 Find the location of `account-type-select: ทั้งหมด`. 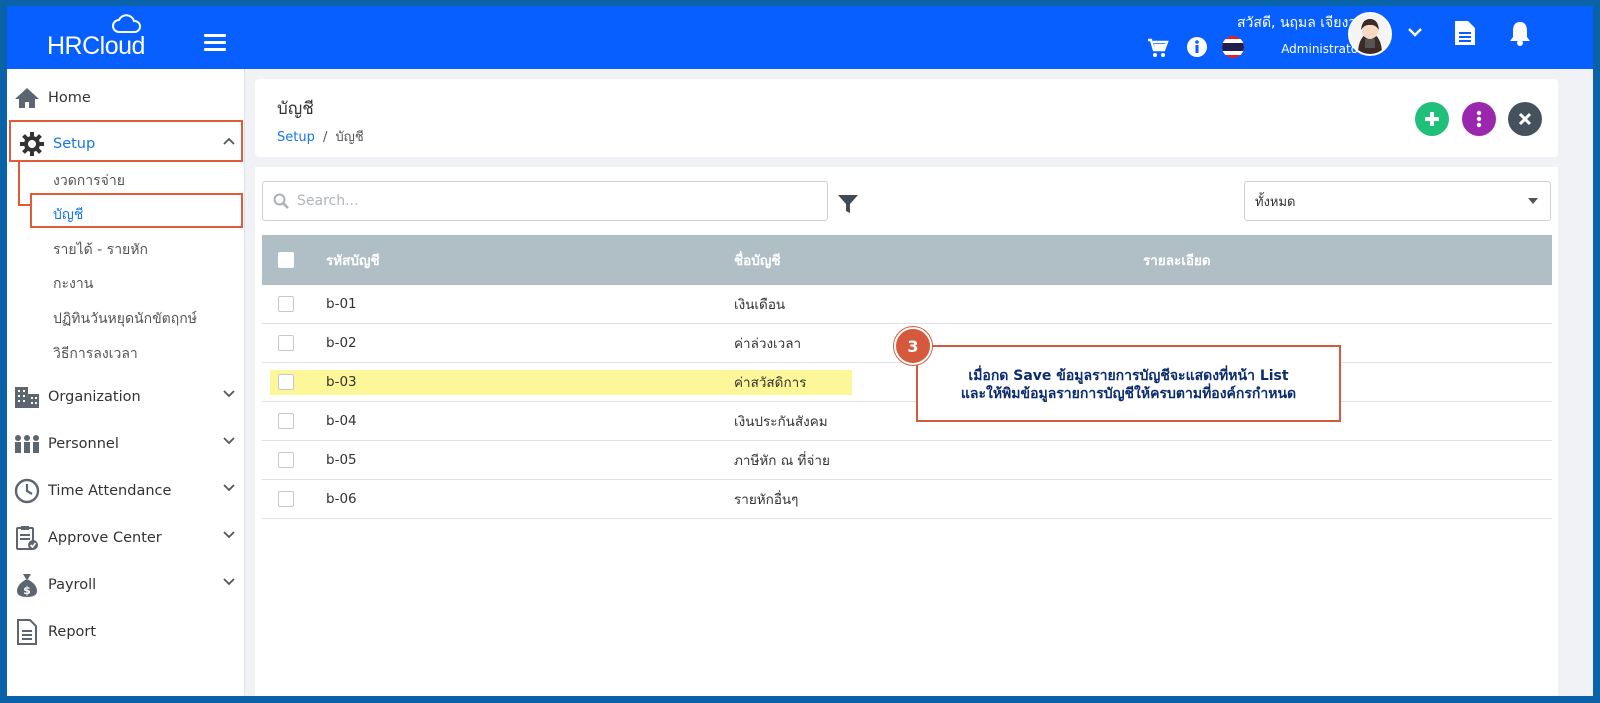

account-type-select: ทั้งหมด is located at coordinates (1397, 201).